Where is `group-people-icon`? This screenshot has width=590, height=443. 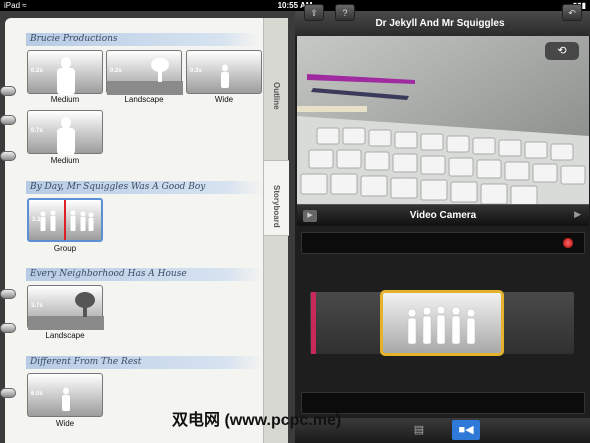 group-people-icon is located at coordinates (441, 325).